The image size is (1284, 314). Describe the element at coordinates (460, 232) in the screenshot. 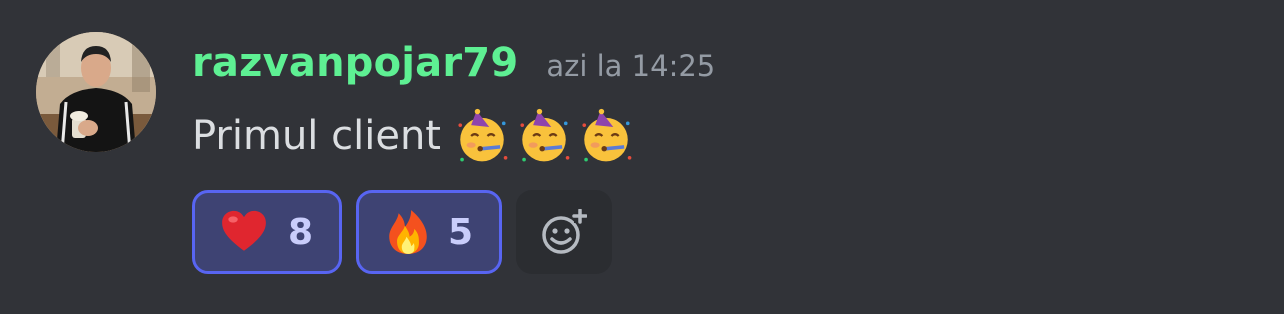

I see `reaction-count: 5` at that location.